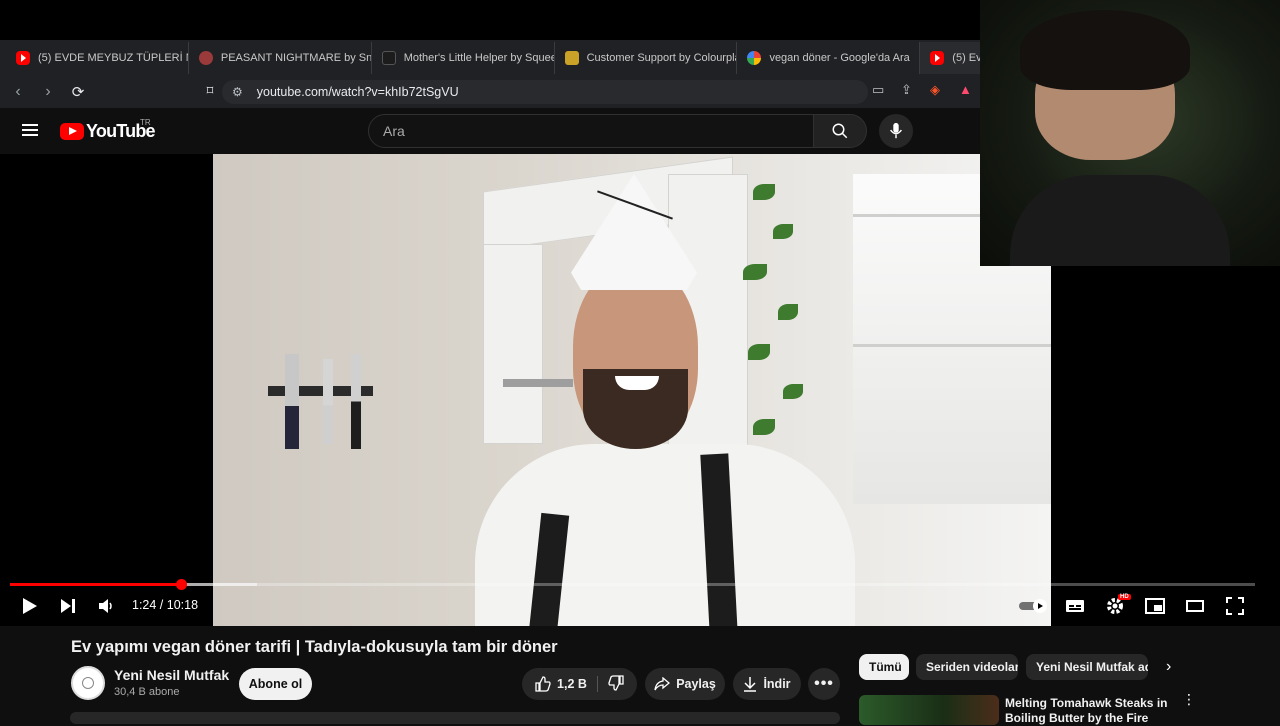 The width and height of the screenshot is (1280, 726). What do you see at coordinates (754, 58) in the screenshot?
I see `google-icon` at bounding box center [754, 58].